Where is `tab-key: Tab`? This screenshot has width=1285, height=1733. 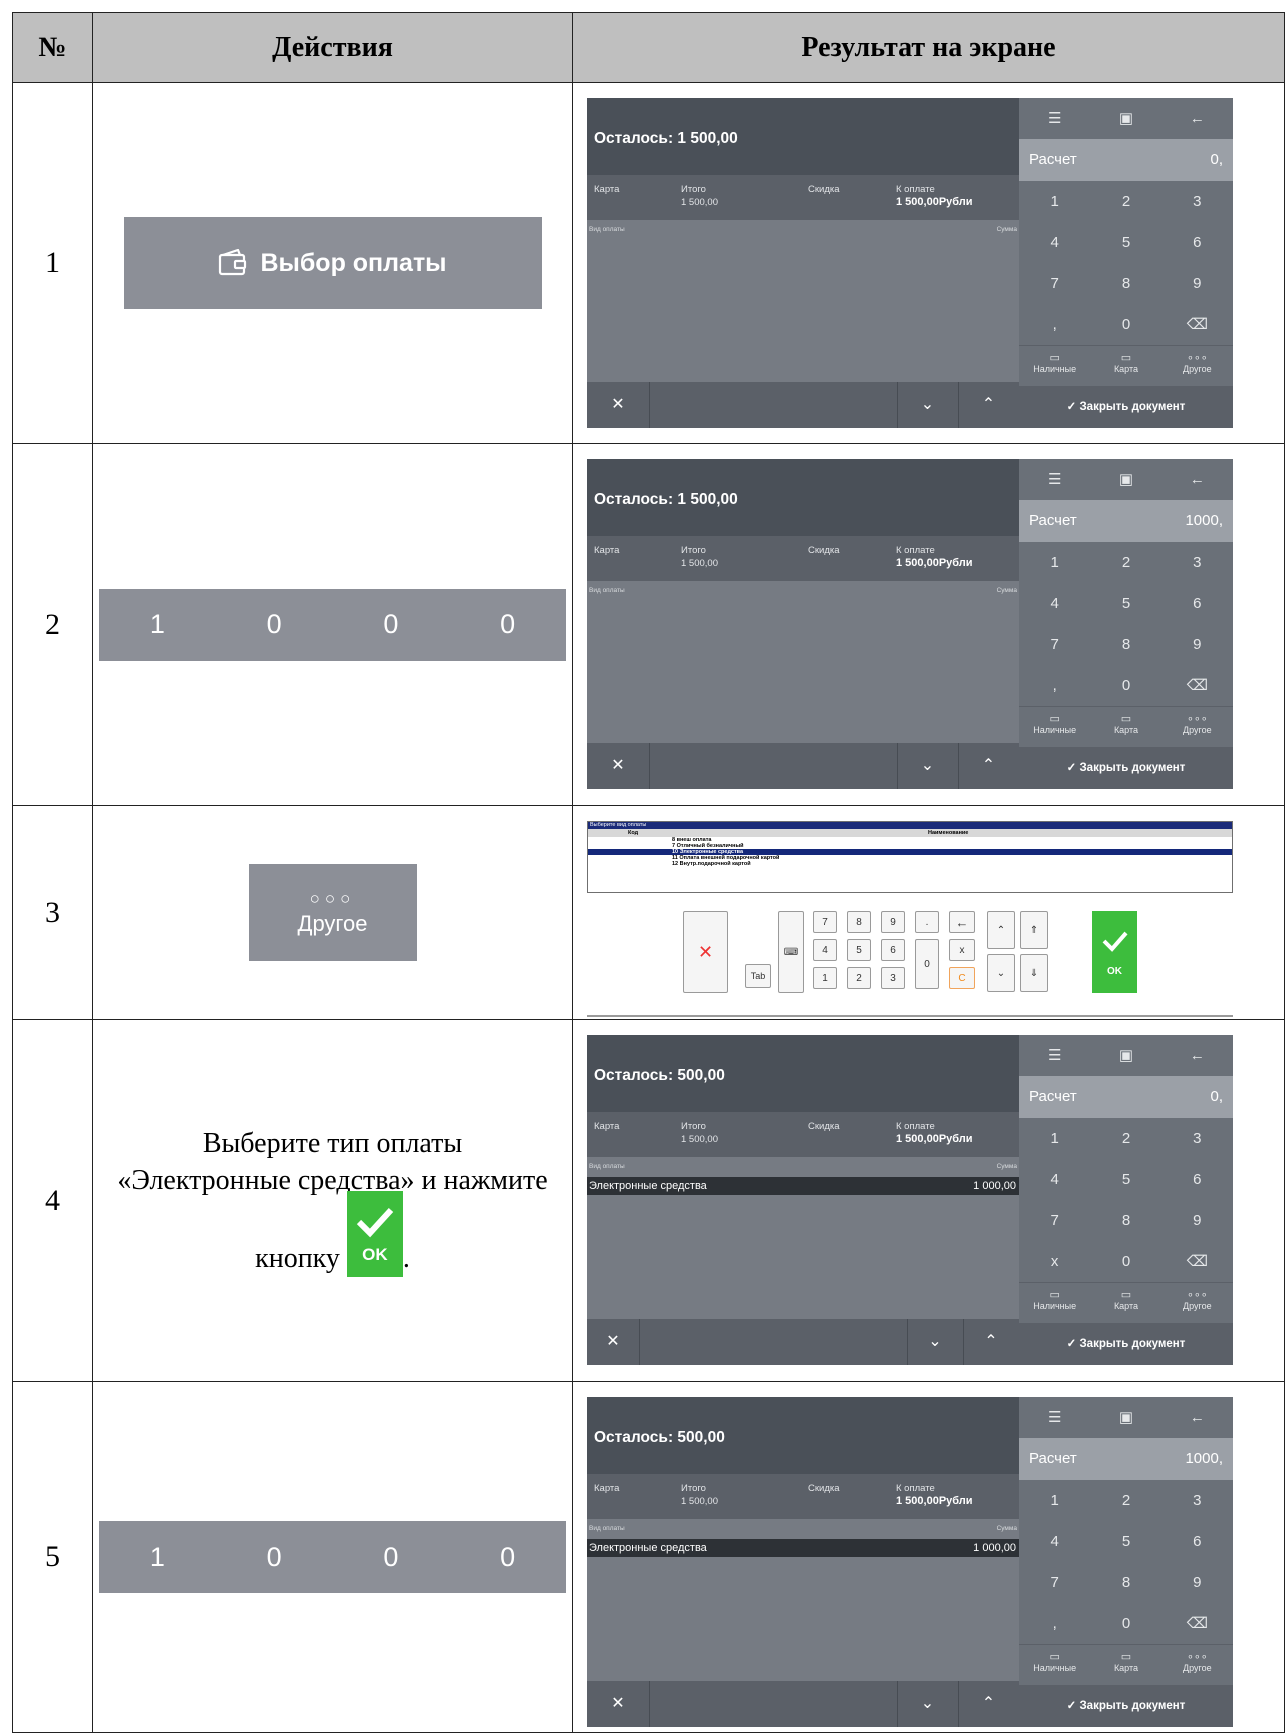 tab-key: Tab is located at coordinates (758, 976).